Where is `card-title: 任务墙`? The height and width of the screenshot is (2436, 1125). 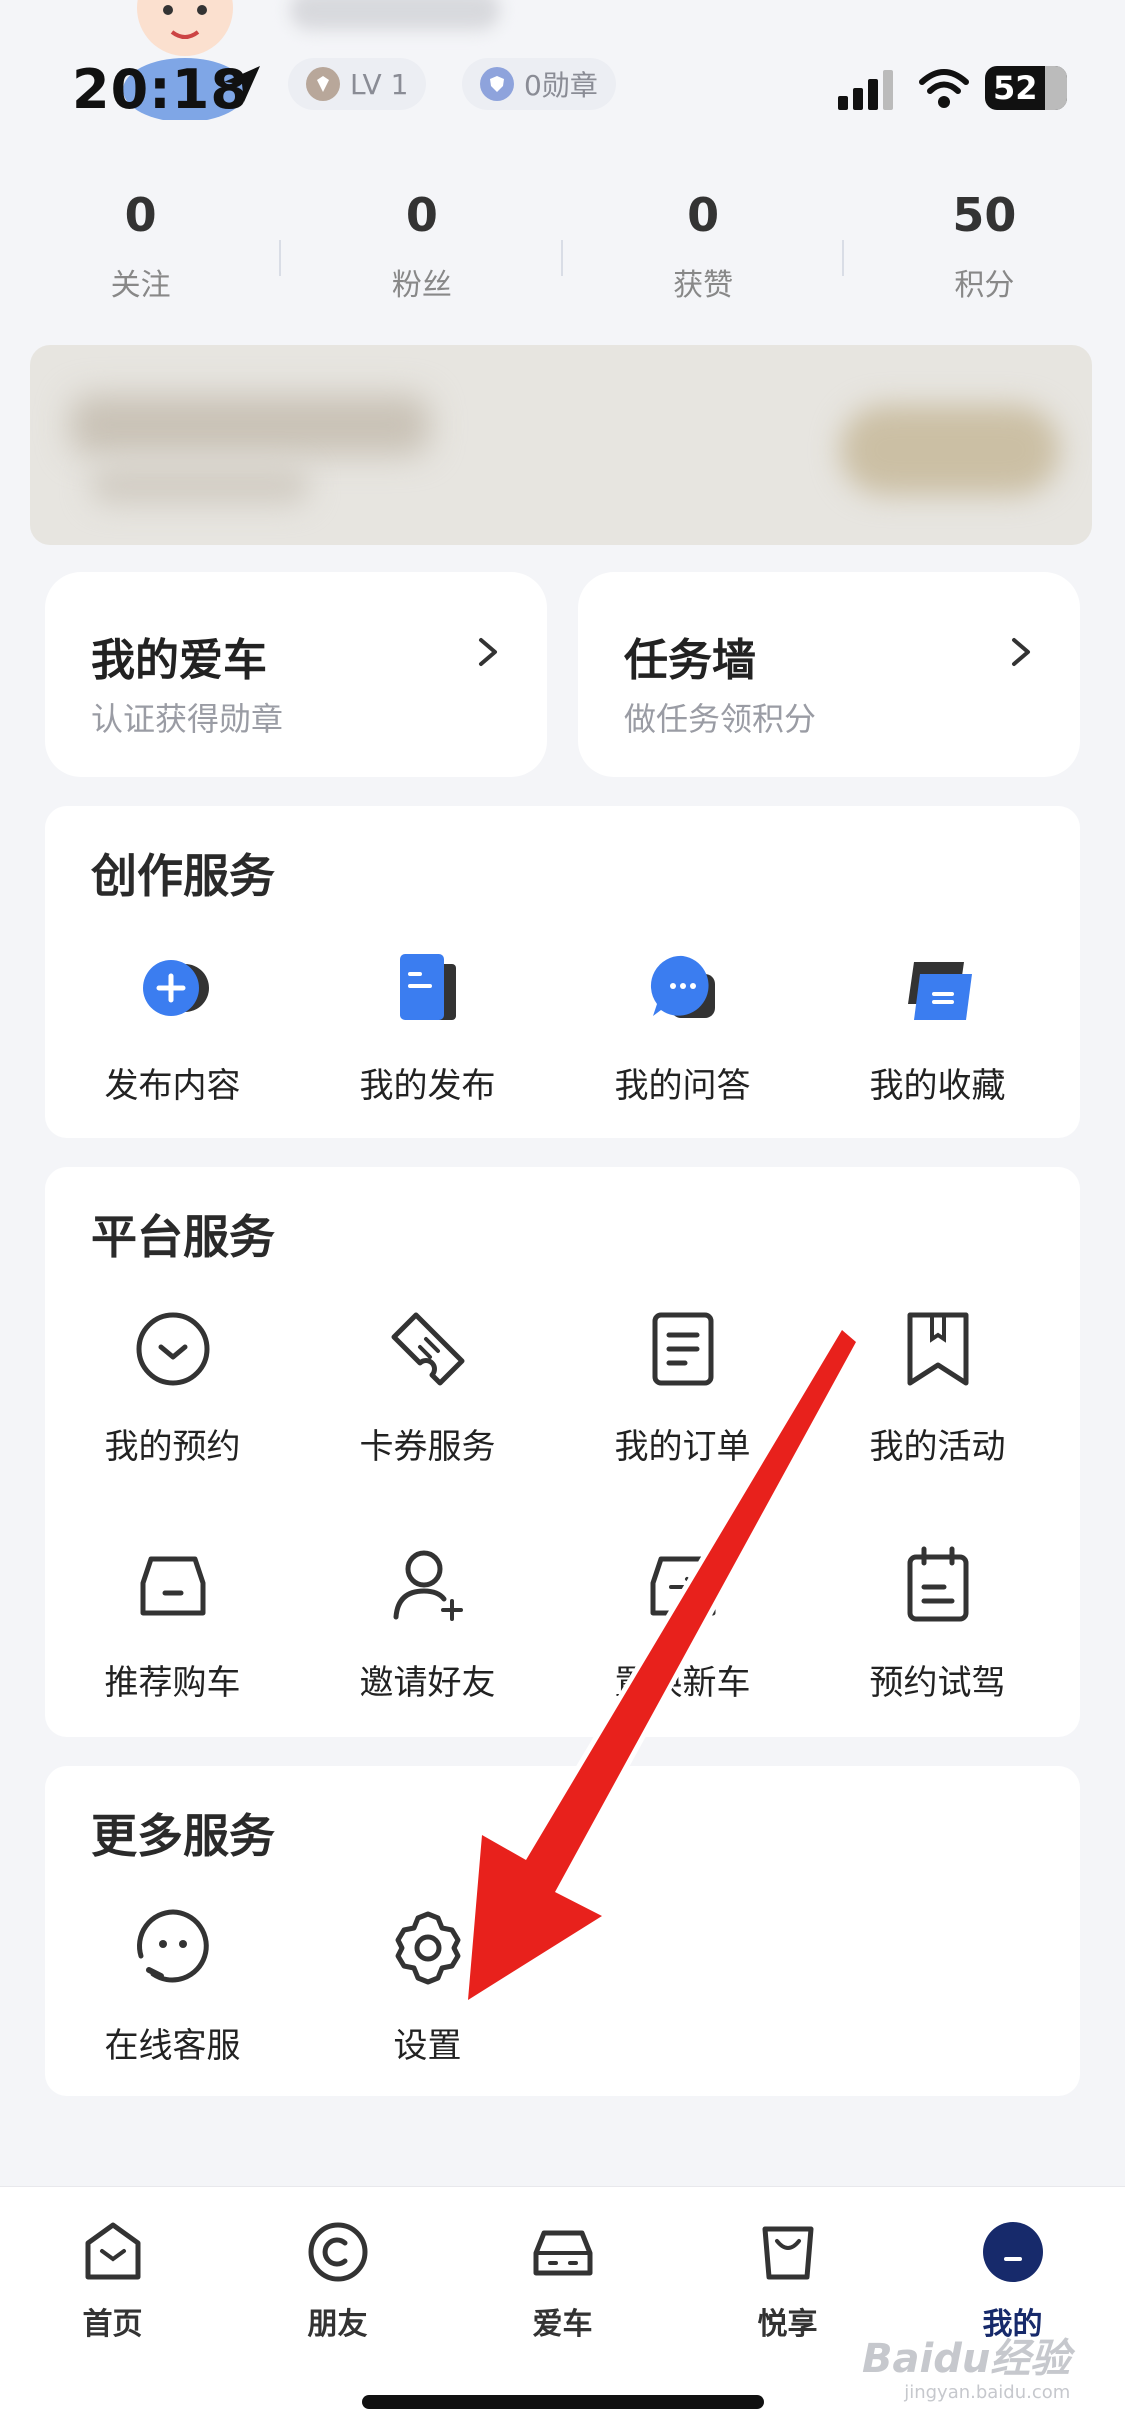 card-title: 任务墙 is located at coordinates (690, 660).